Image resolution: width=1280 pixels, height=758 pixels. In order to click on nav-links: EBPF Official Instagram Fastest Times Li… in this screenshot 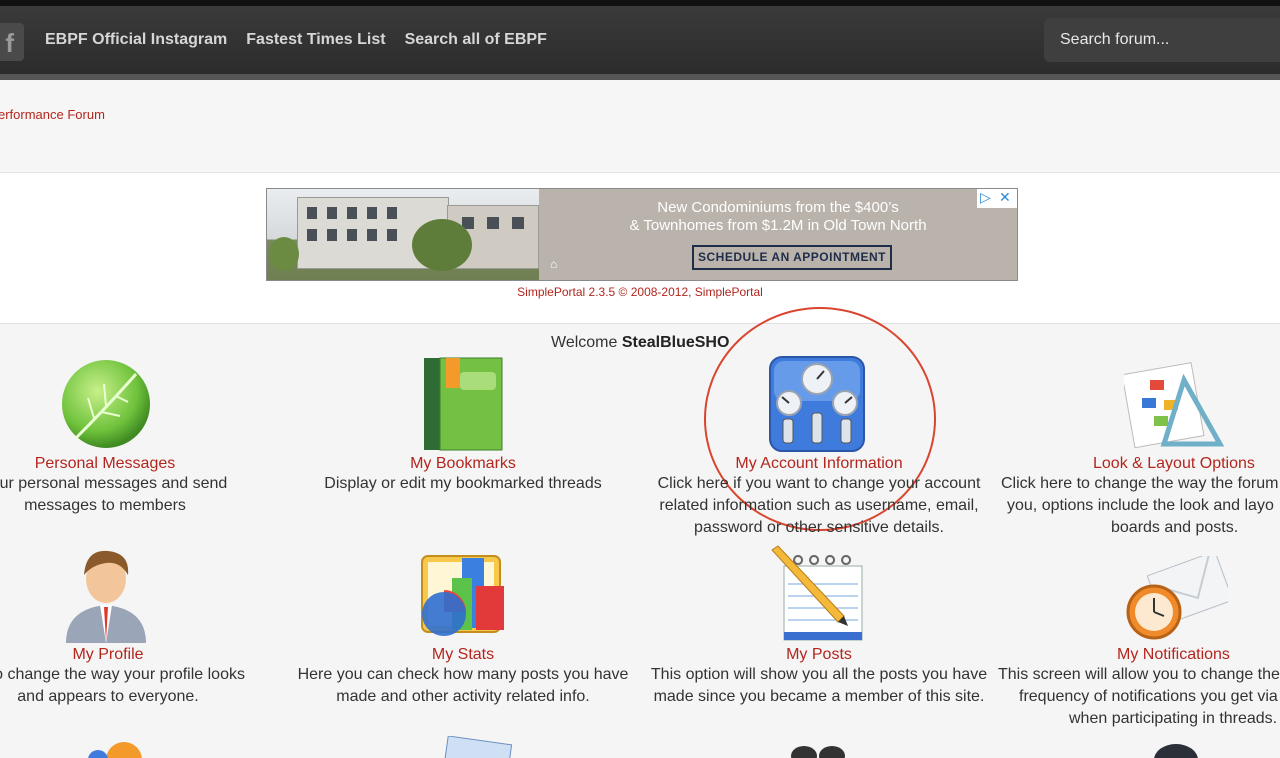, I will do `click(305, 40)`.